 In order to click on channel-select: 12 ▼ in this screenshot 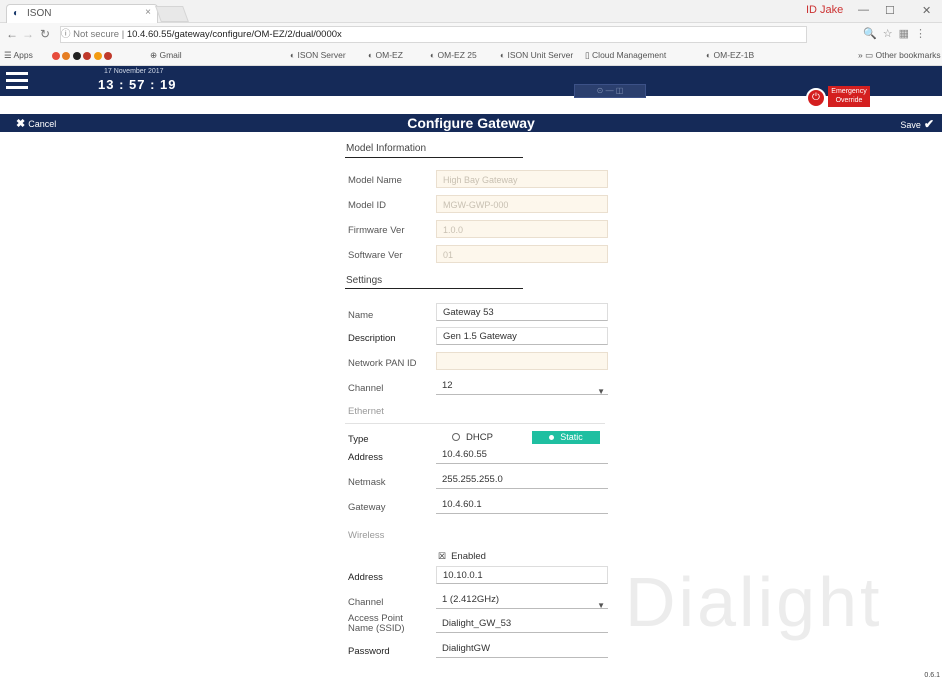, I will do `click(522, 386)`.